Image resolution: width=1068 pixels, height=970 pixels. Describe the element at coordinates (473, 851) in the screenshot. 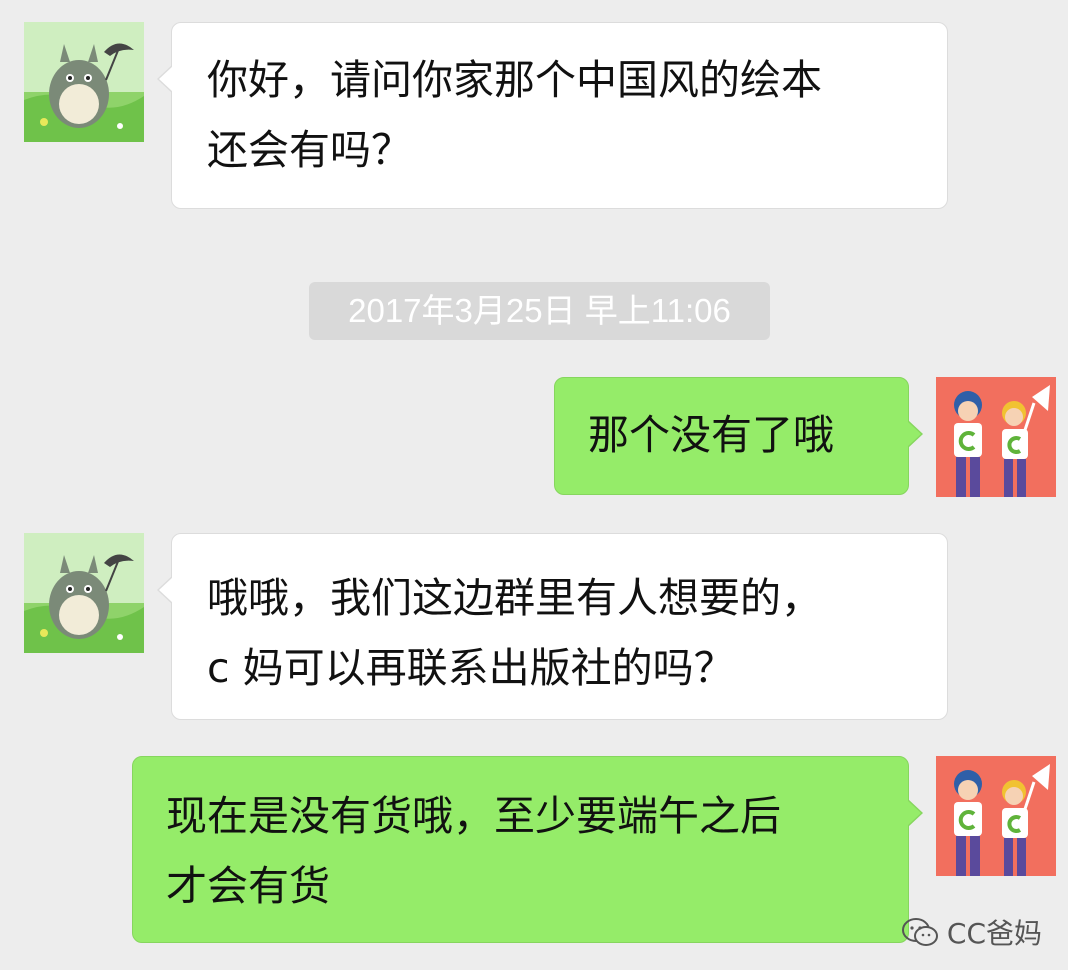

I see `message-text: 现在是没有货哦，至少要端午之后 才会有货` at that location.